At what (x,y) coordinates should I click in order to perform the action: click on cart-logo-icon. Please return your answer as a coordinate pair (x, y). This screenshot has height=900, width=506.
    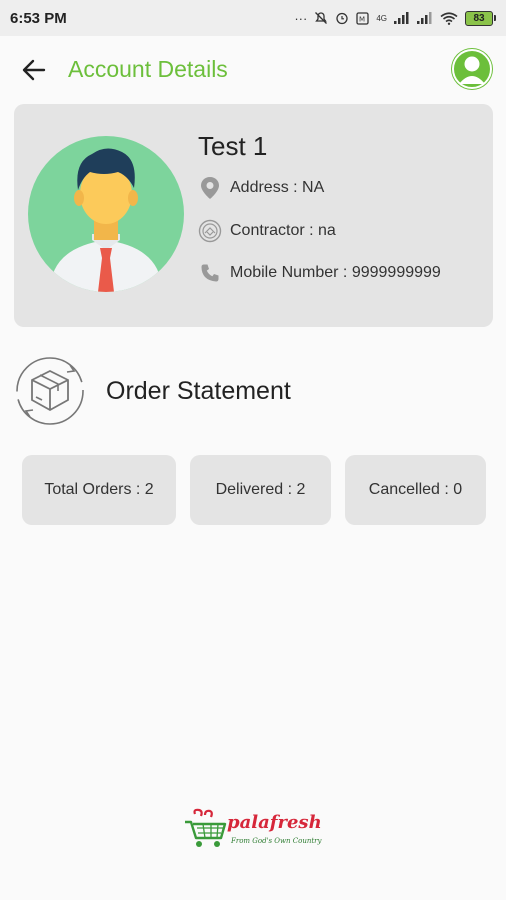
    Looking at the image, I should click on (206, 827).